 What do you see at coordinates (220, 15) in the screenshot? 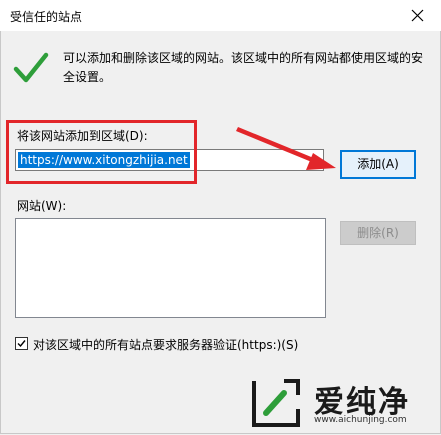
I see `title-bar: 受信任的站点` at bounding box center [220, 15].